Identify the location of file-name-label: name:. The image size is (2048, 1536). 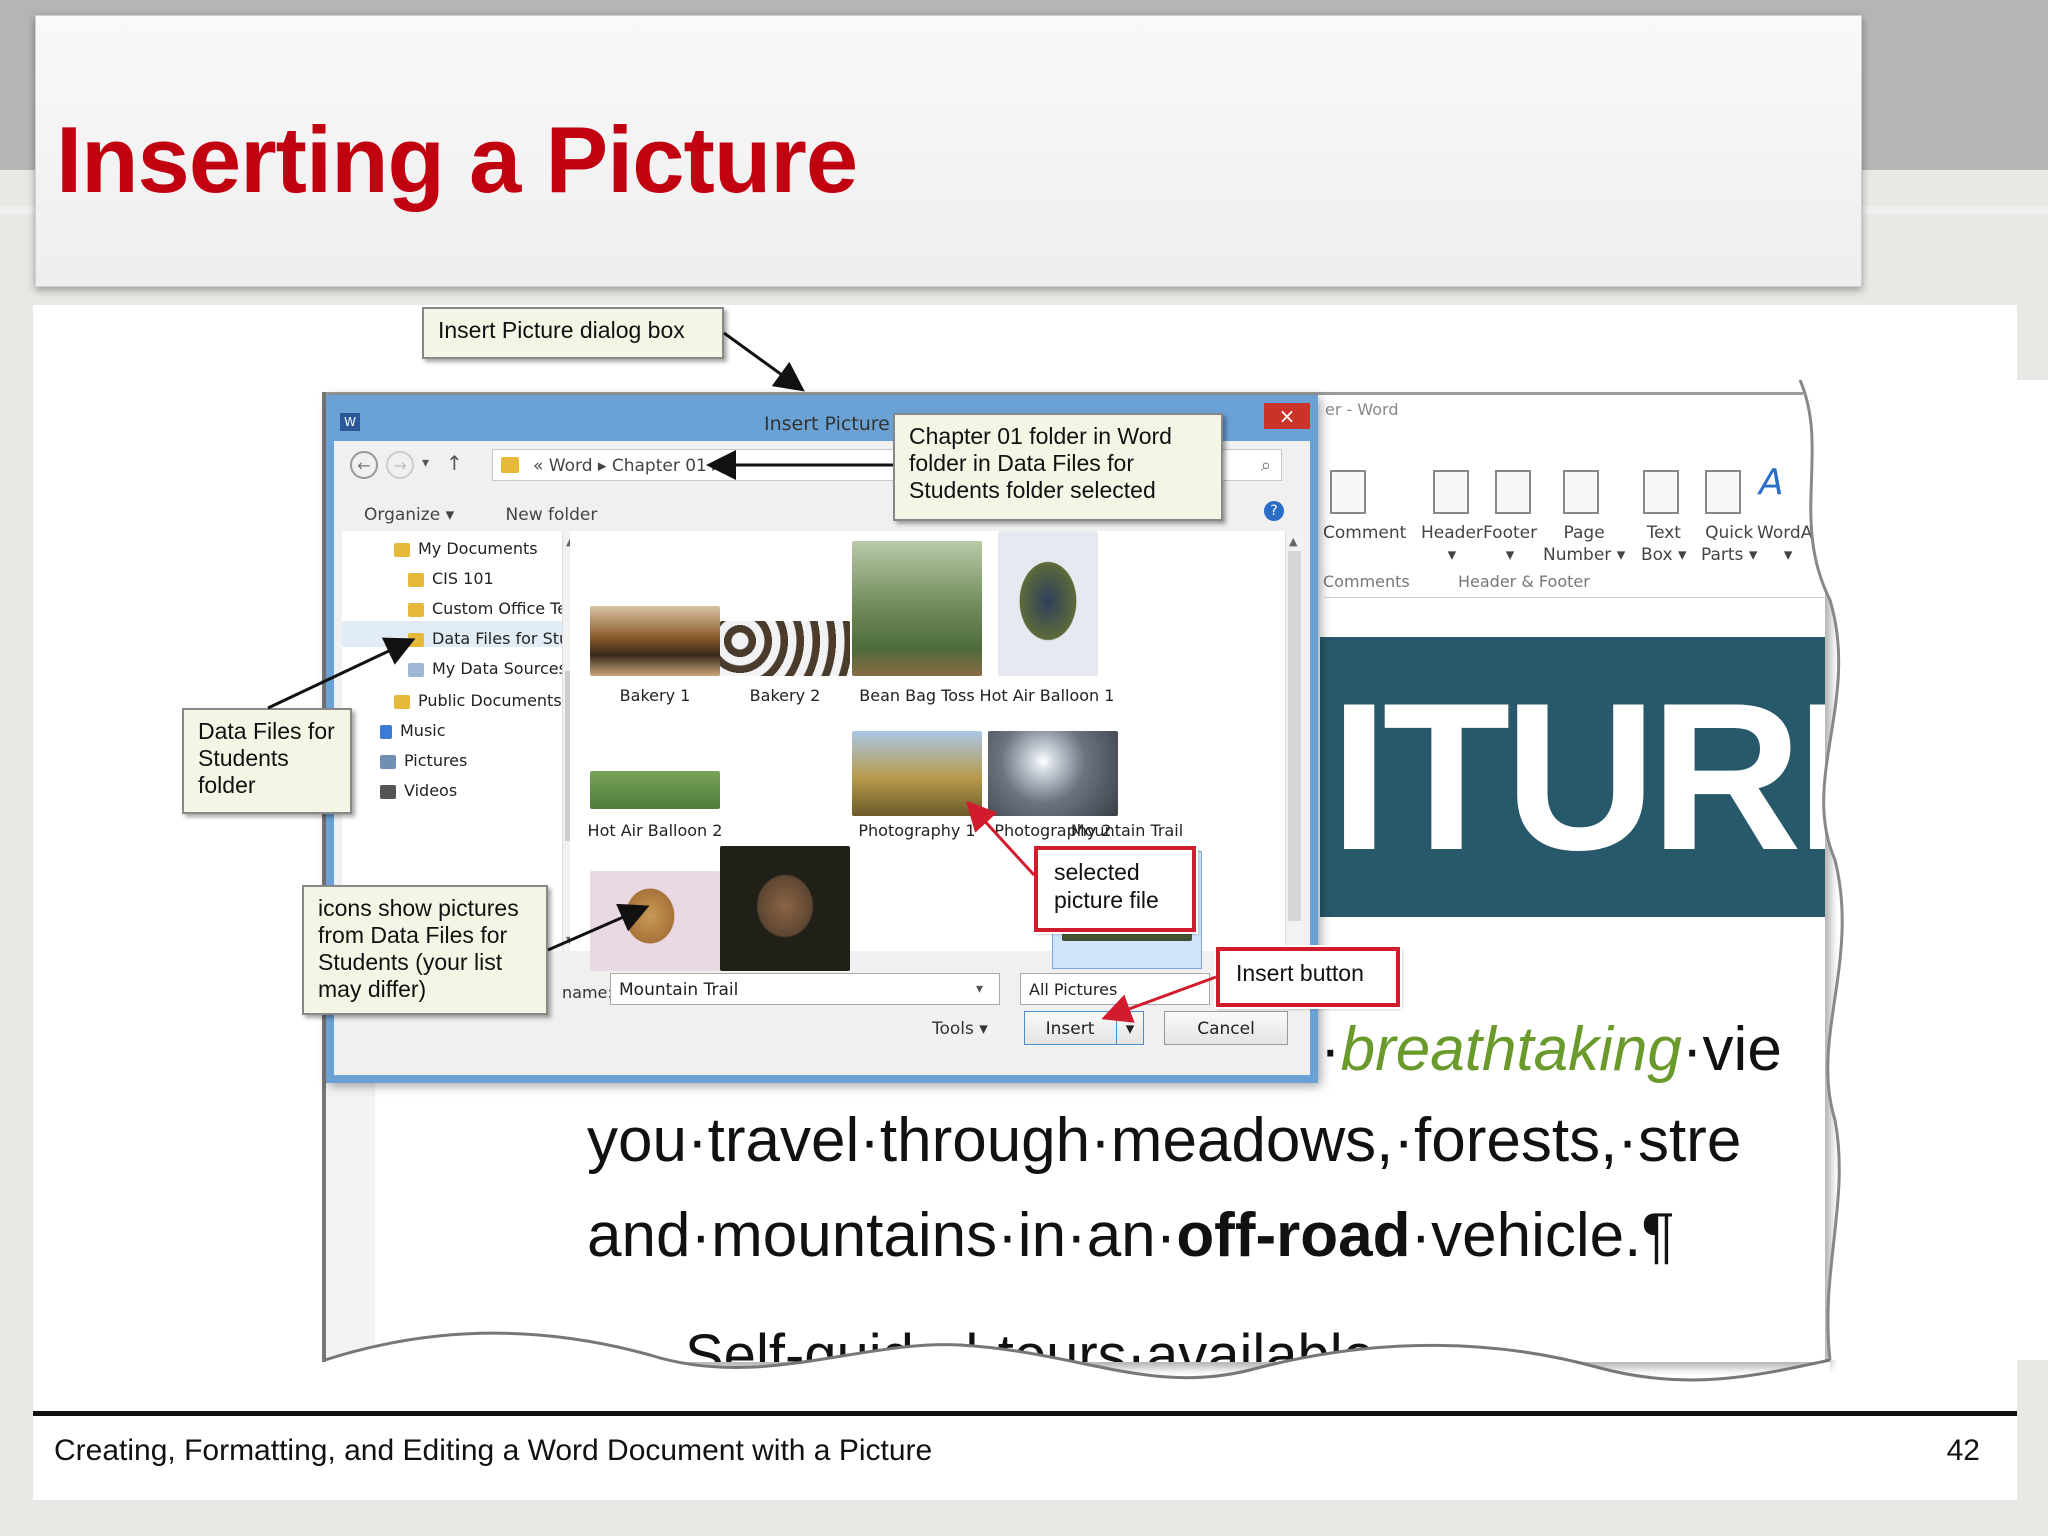
(587, 992).